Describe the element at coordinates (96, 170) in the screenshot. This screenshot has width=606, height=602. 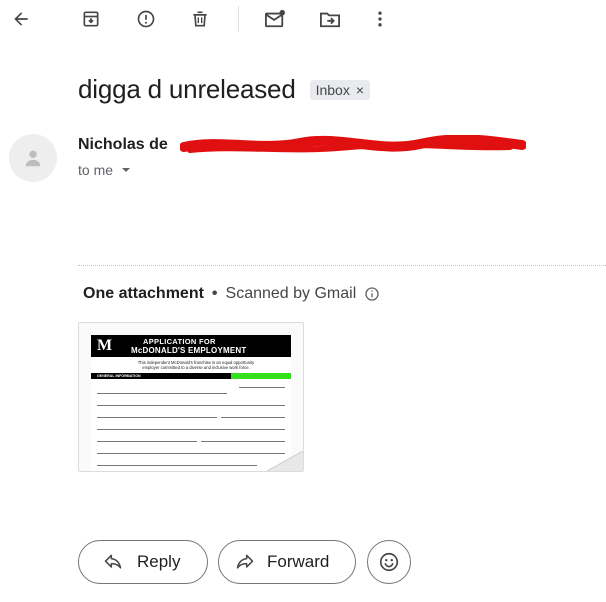
I see `recipient-label: to me` at that location.